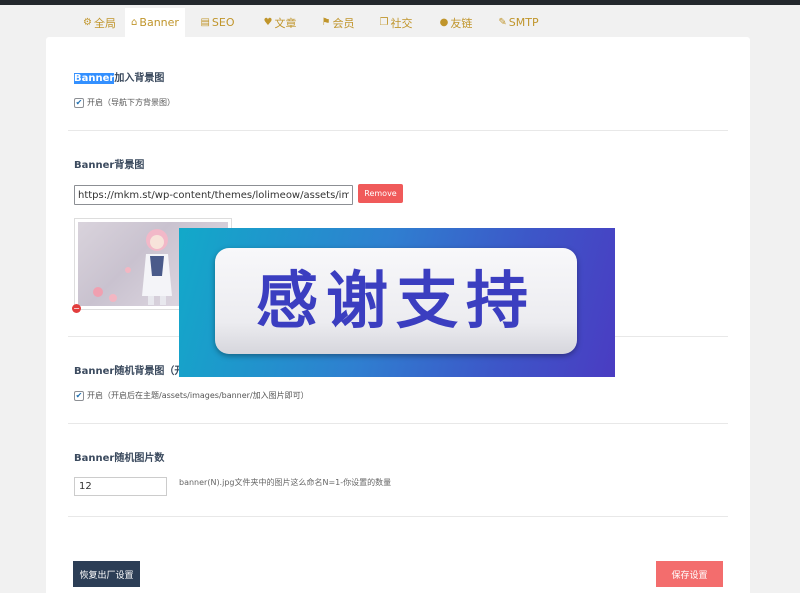  Describe the element at coordinates (326, 22) in the screenshot. I see `flag-icon: ⚑` at that location.